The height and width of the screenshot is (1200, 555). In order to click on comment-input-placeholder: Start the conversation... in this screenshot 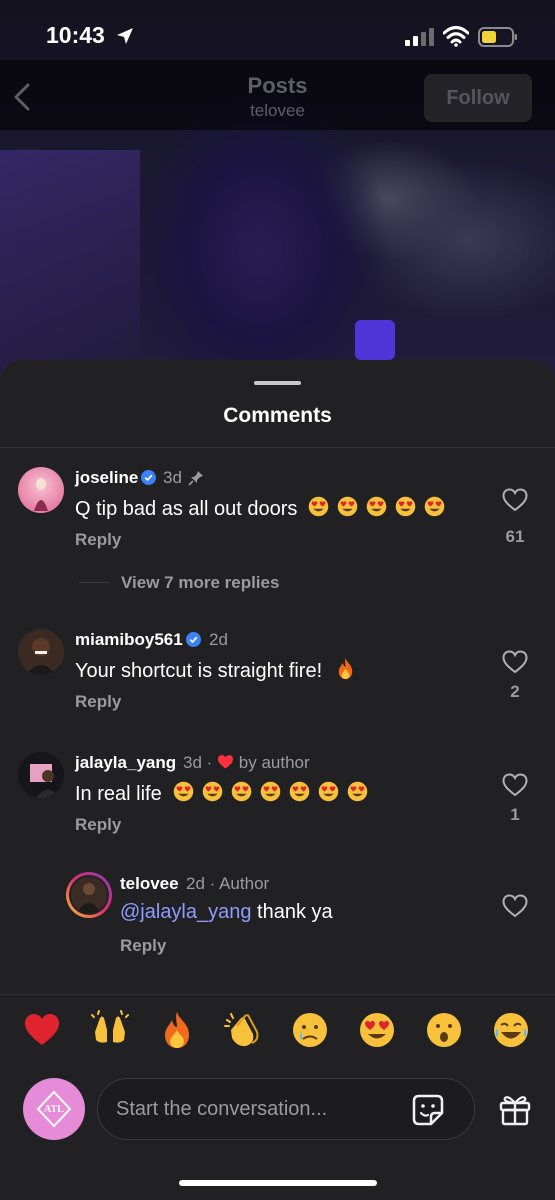, I will do `click(222, 1109)`.